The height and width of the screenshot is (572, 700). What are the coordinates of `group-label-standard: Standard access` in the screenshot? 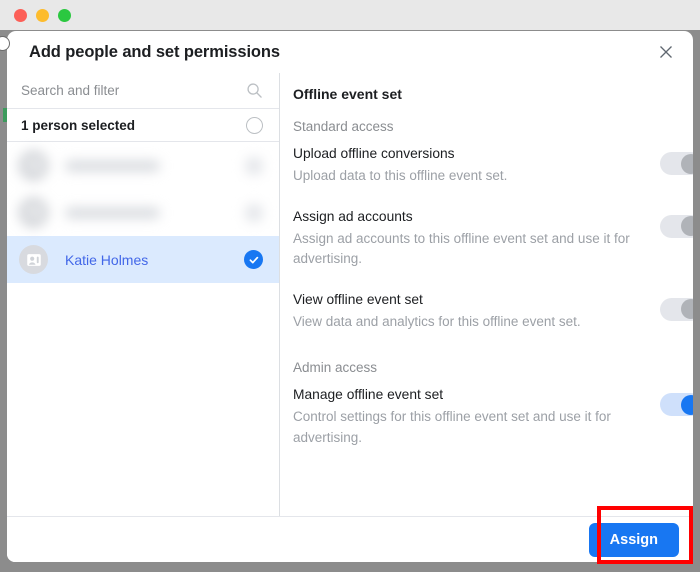 It's located at (343, 126).